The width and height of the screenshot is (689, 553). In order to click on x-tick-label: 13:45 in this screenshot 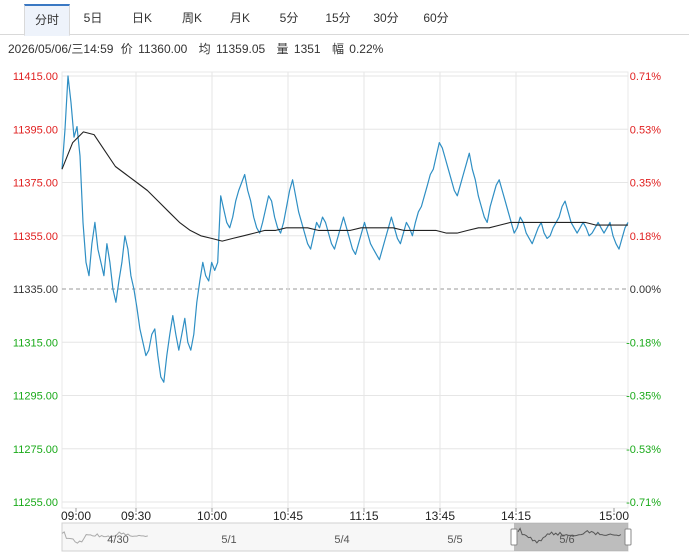, I will do `click(440, 516)`.